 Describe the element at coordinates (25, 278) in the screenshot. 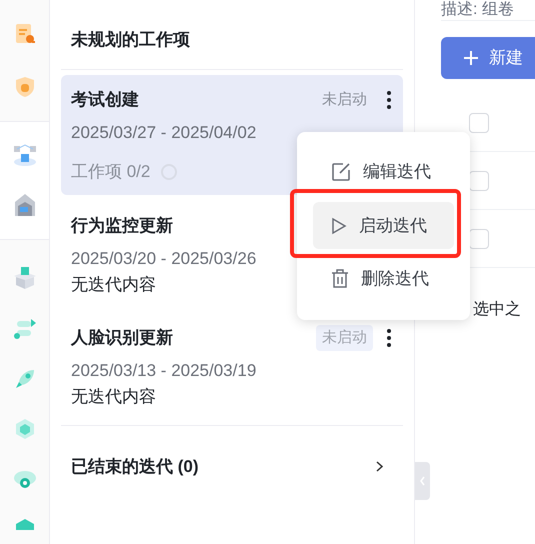

I see `box-icon` at that location.